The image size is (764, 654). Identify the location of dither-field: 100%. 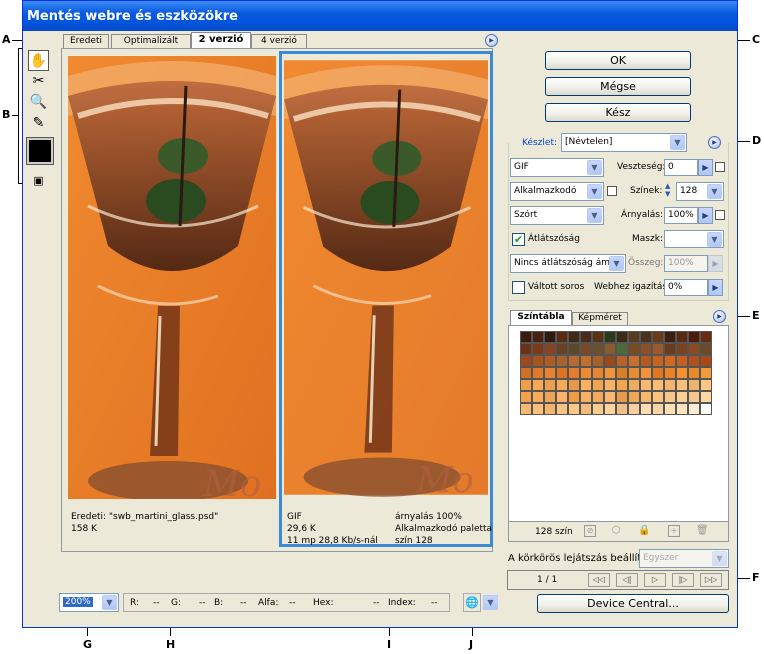
(681, 215).